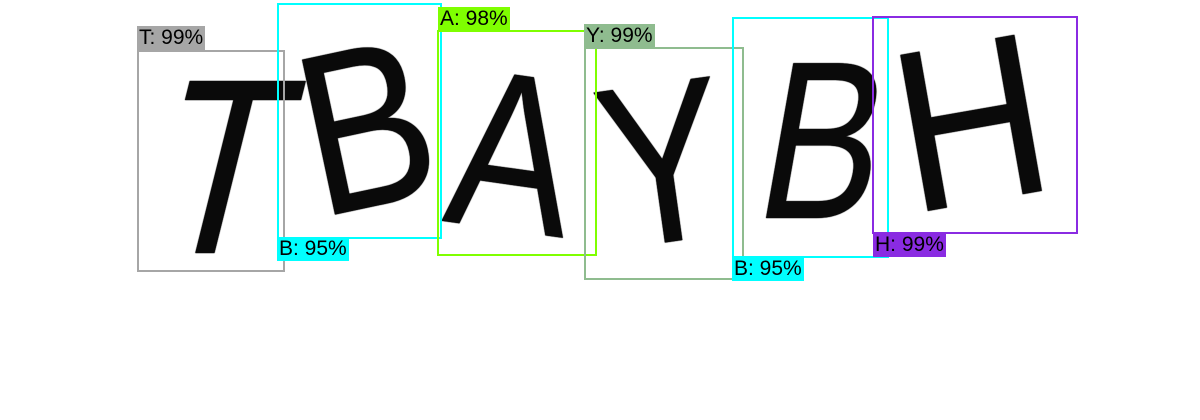 The image size is (1200, 420). What do you see at coordinates (975, 125) in the screenshot?
I see `bounding-box-h` at bounding box center [975, 125].